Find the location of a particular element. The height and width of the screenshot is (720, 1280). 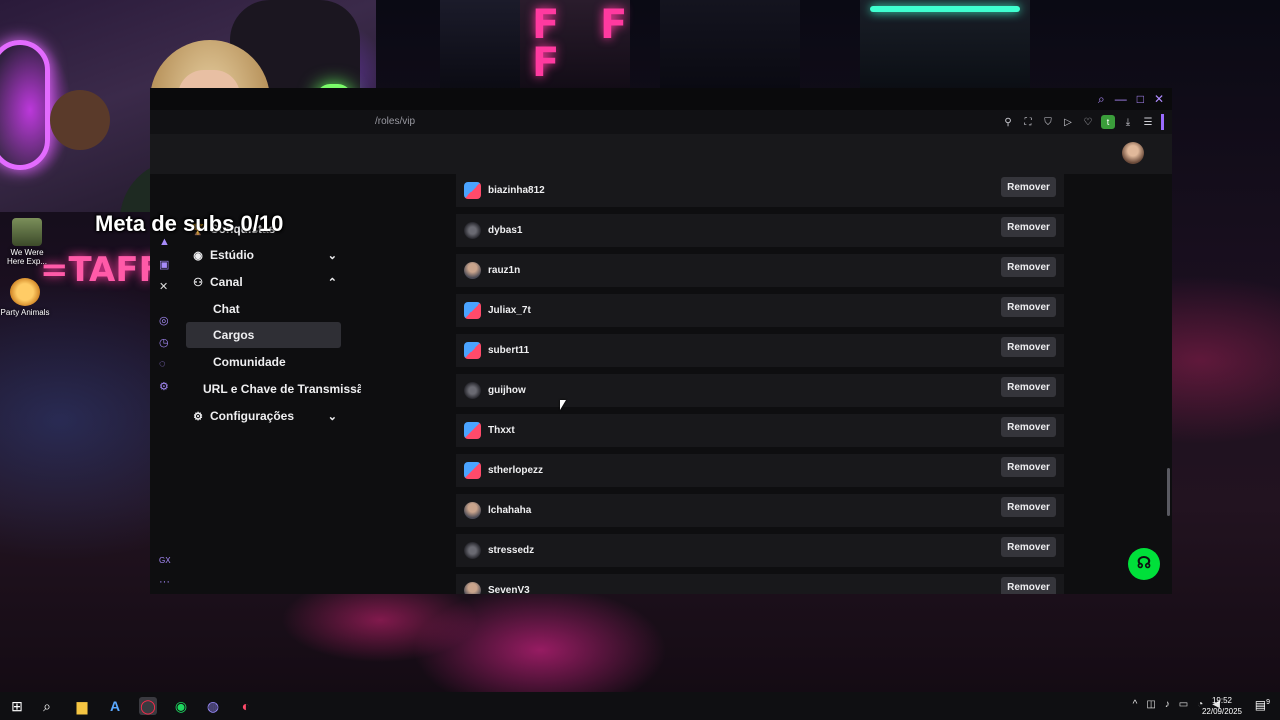

table-row: subert11 Remover is located at coordinates (760, 350).